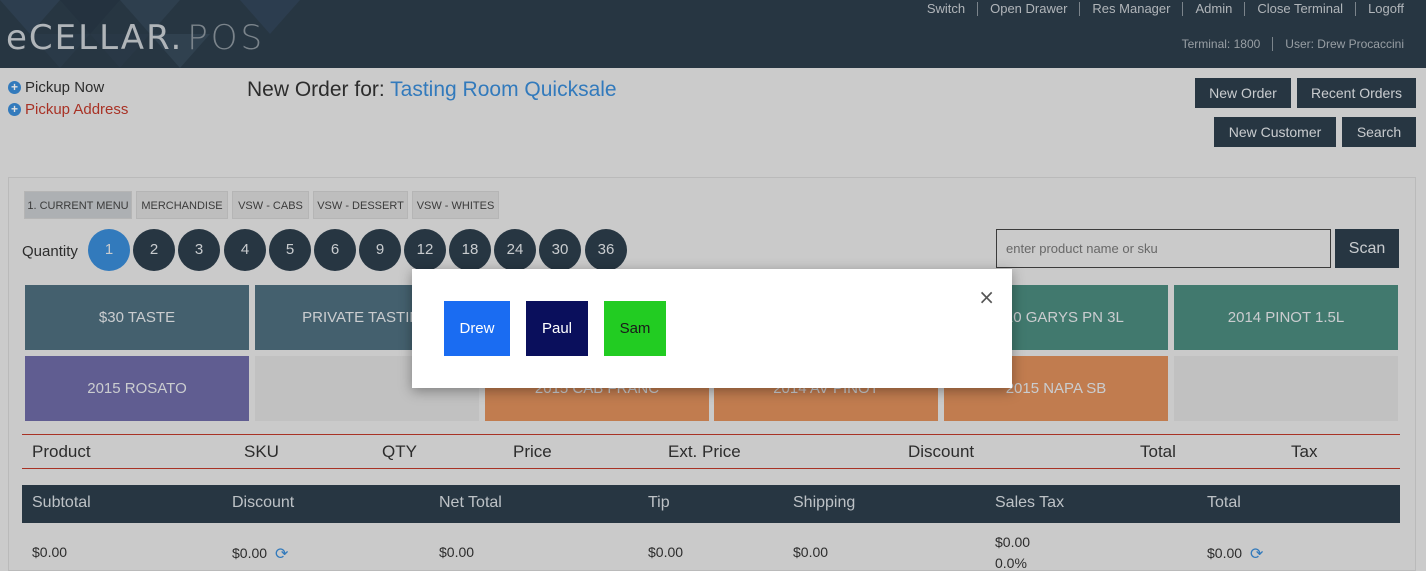 The image size is (1426, 571). Describe the element at coordinates (477, 328) in the screenshot. I see `staff-button-drew: Drew` at that location.